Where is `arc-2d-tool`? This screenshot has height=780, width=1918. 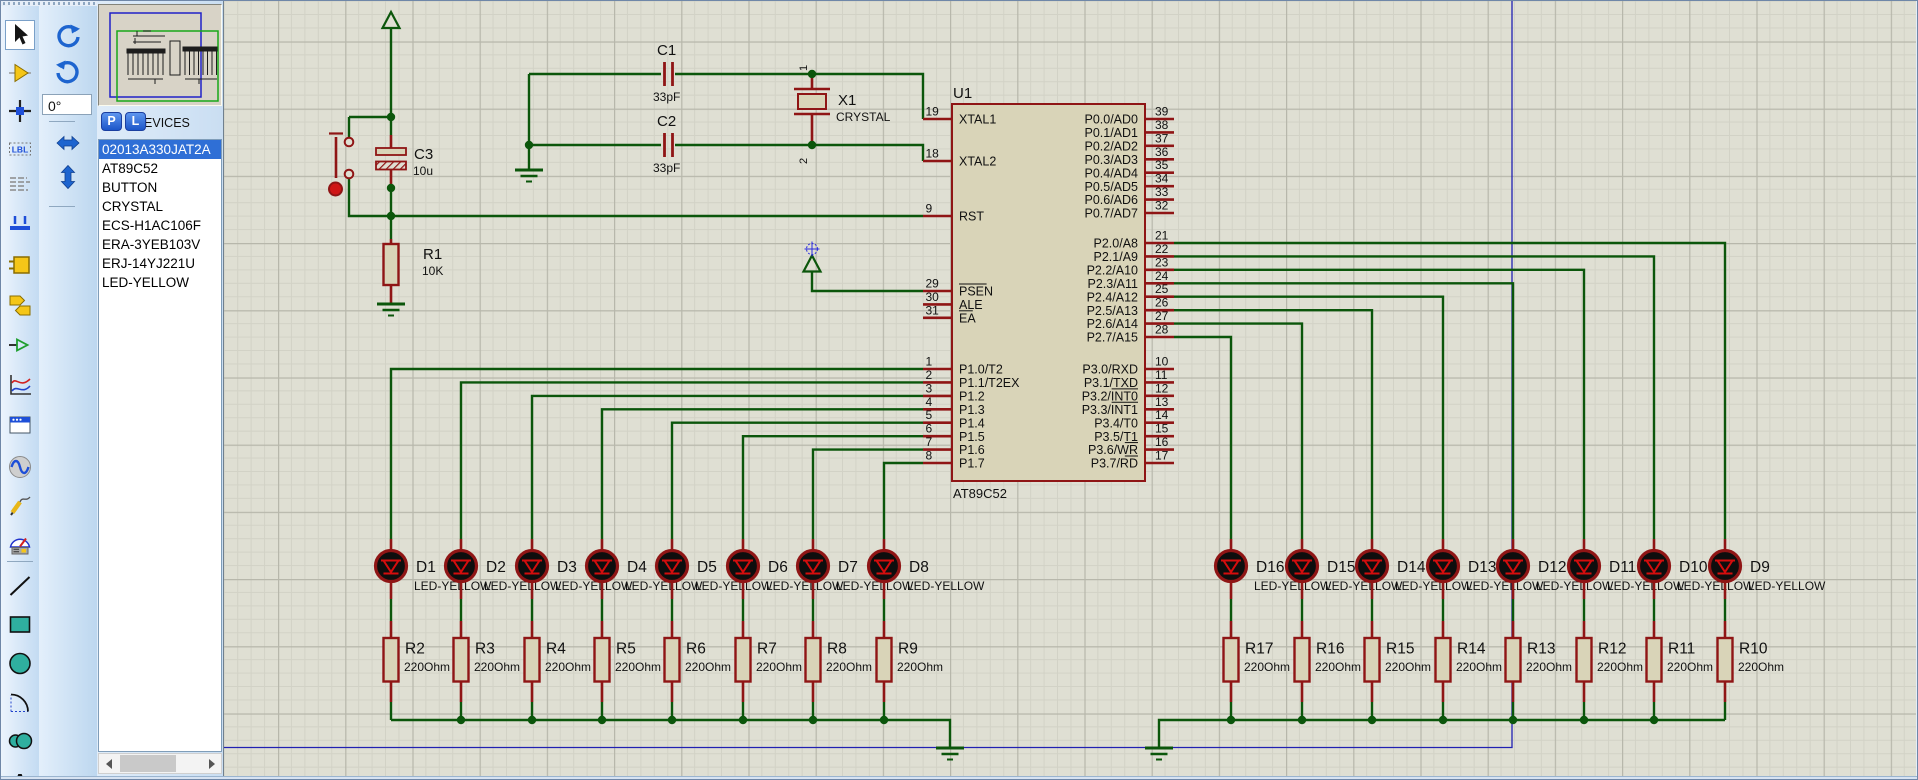 arc-2d-tool is located at coordinates (20, 703).